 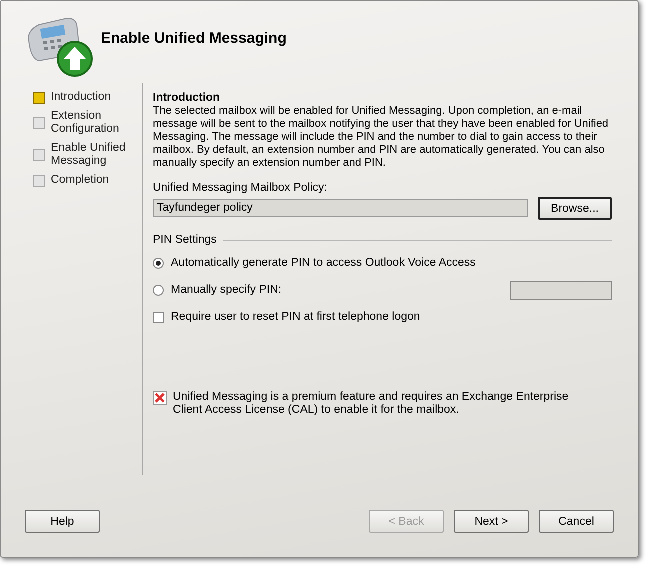 I want to click on policy-label: Unified Messaging Mailbox Policy:, so click(x=240, y=188).